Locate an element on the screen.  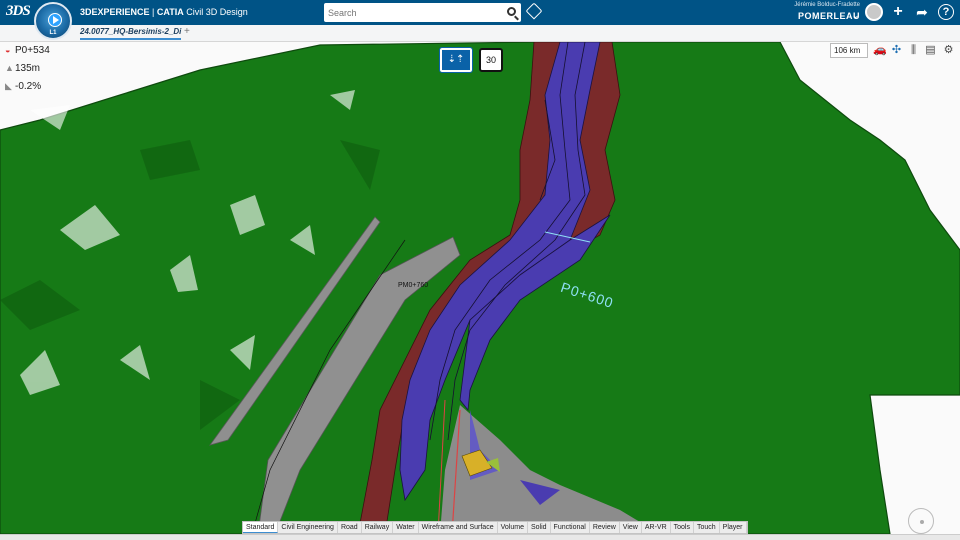
3ds-logo: 3DS is located at coordinates (18, 11).